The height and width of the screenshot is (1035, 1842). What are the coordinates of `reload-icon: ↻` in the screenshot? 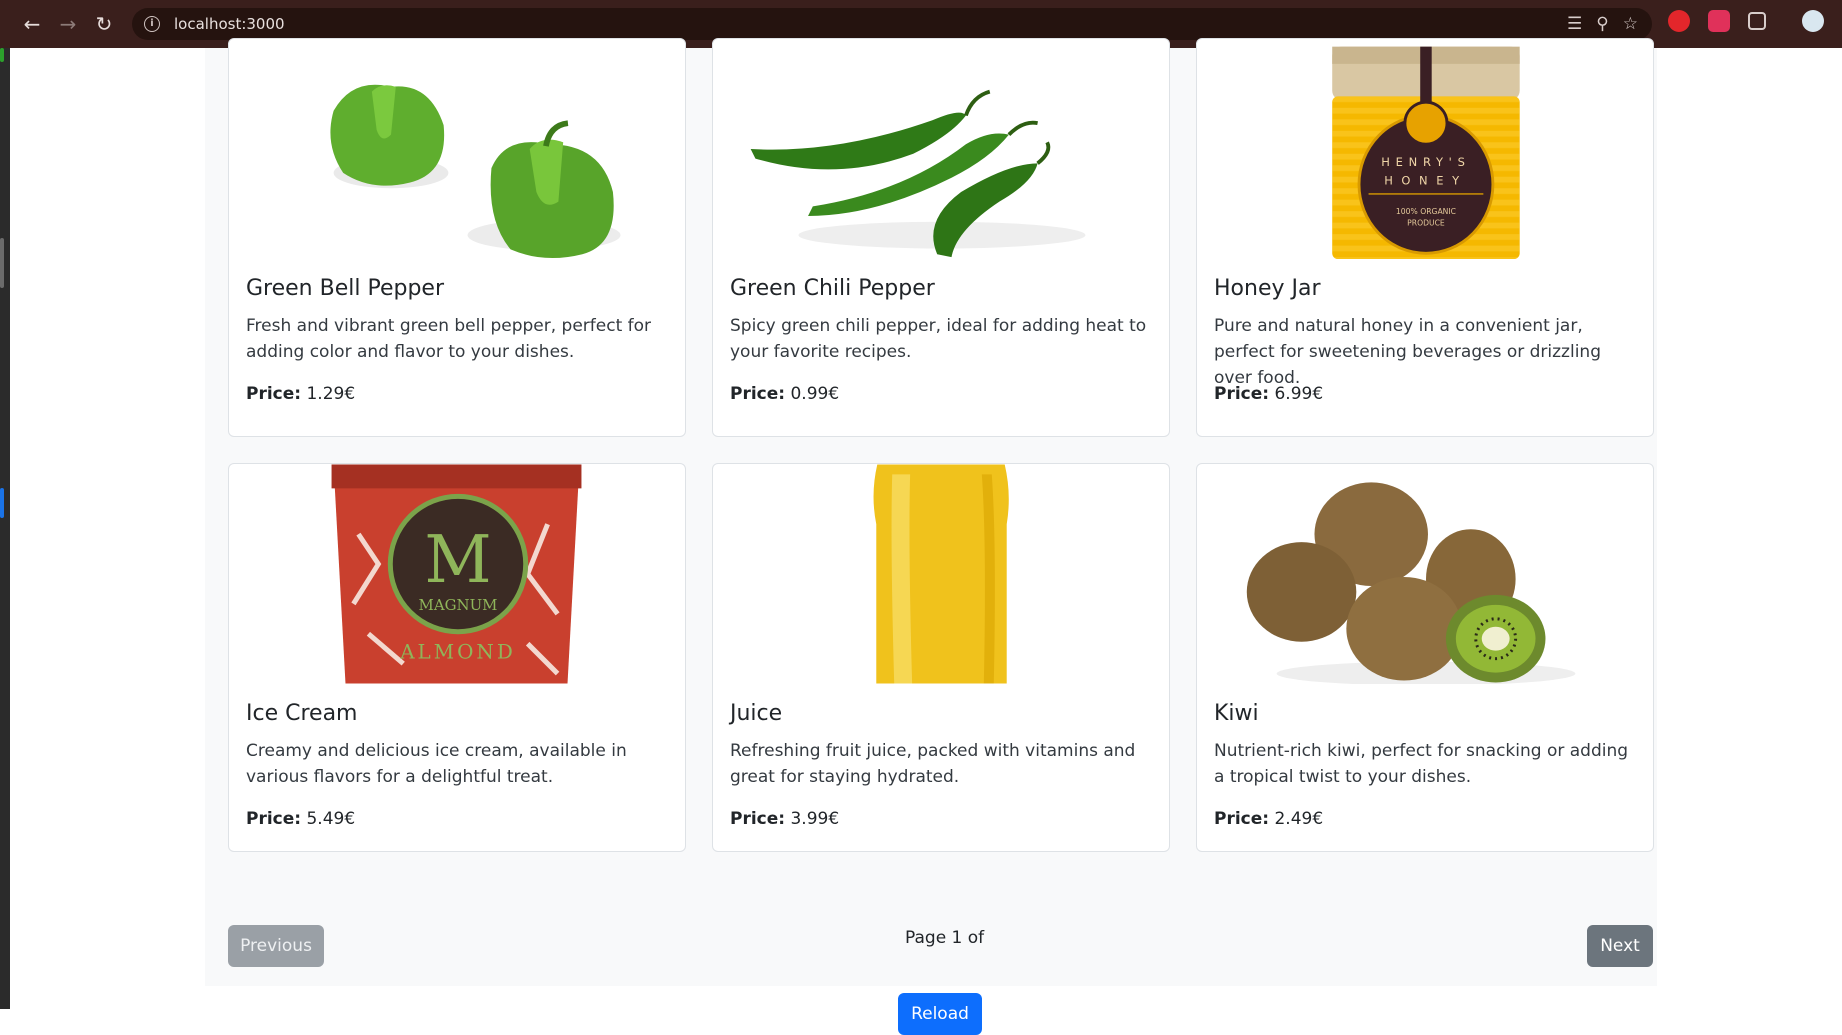 It's located at (104, 24).